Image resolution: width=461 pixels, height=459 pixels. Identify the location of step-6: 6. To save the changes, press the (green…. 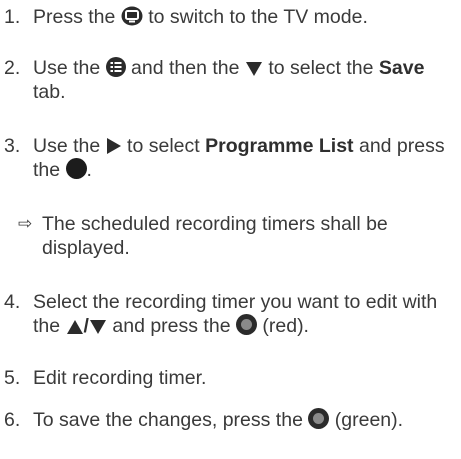
(229, 420).